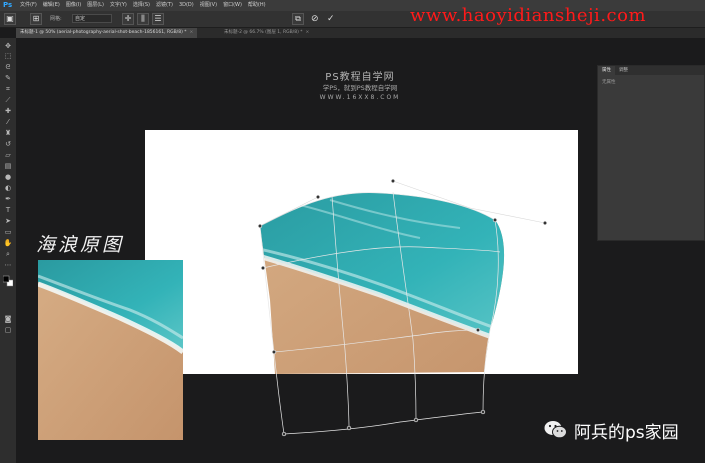 The image size is (705, 463). I want to click on original-beach-photo, so click(110, 350).